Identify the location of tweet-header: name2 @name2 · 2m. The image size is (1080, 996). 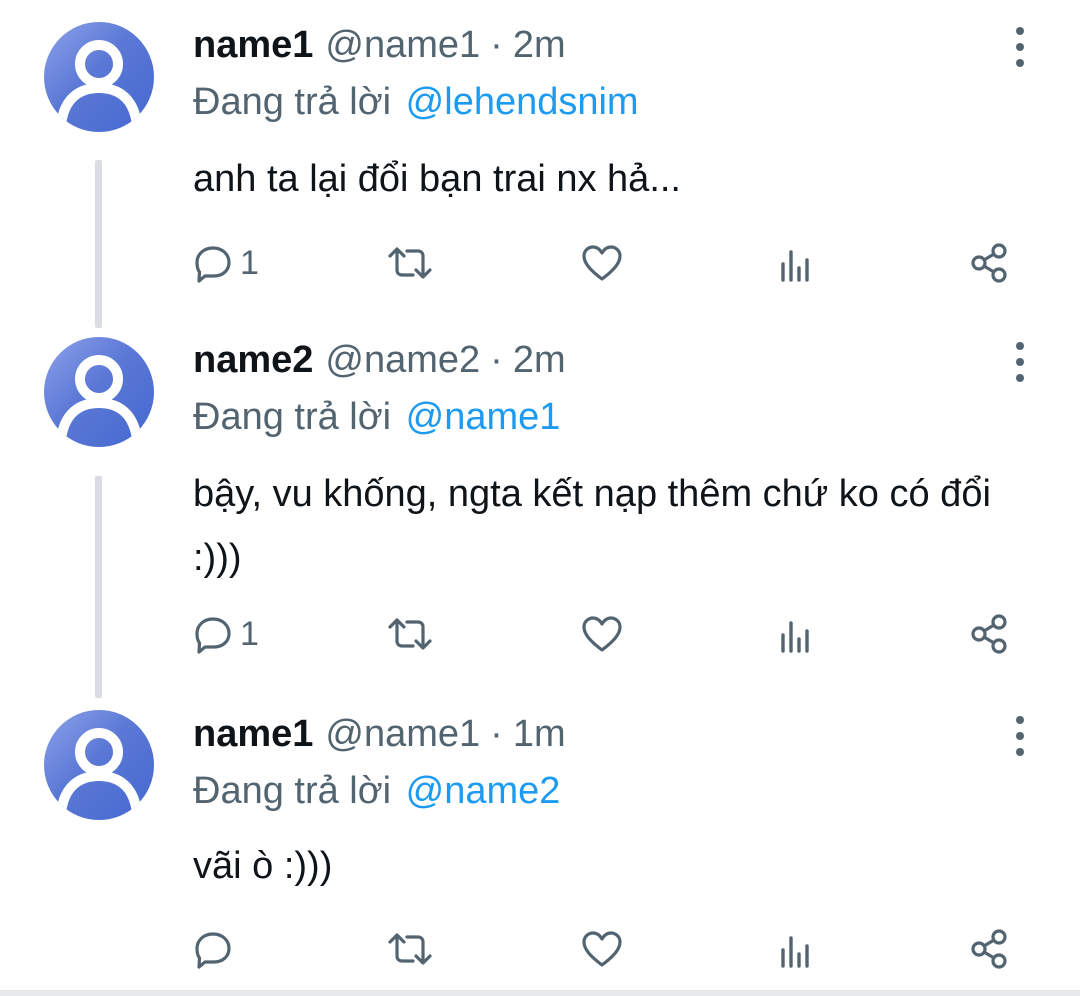
(379, 360).